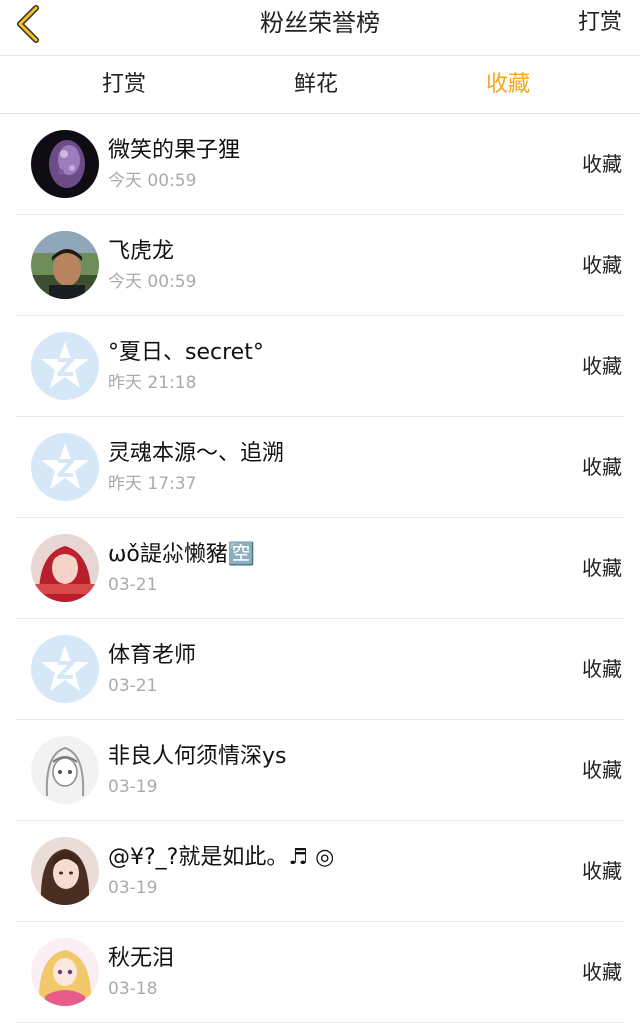 This screenshot has height=1023, width=640. Describe the element at coordinates (141, 958) in the screenshot. I see `fan-name: 秋无泪` at that location.